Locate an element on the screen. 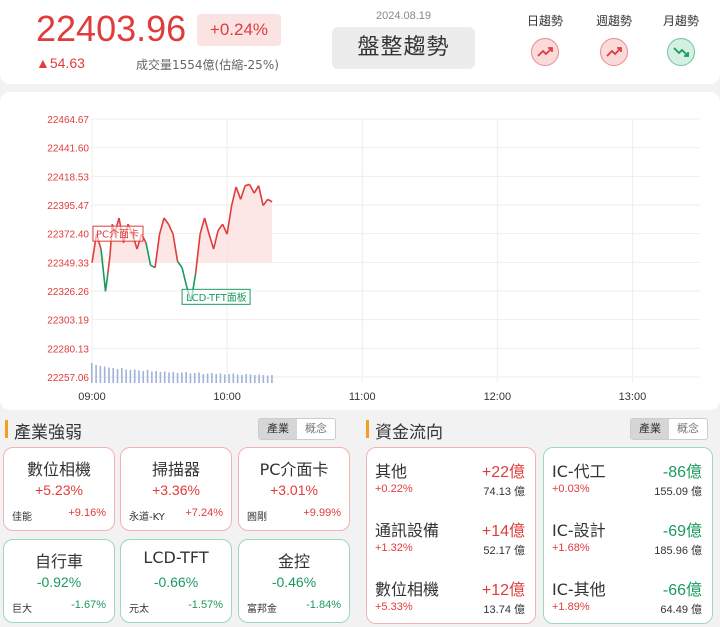 This screenshot has width=720, height=627. fund-flow-row: 通訊設備 +14億 +1.32% 52.17 億 is located at coordinates (451, 536).